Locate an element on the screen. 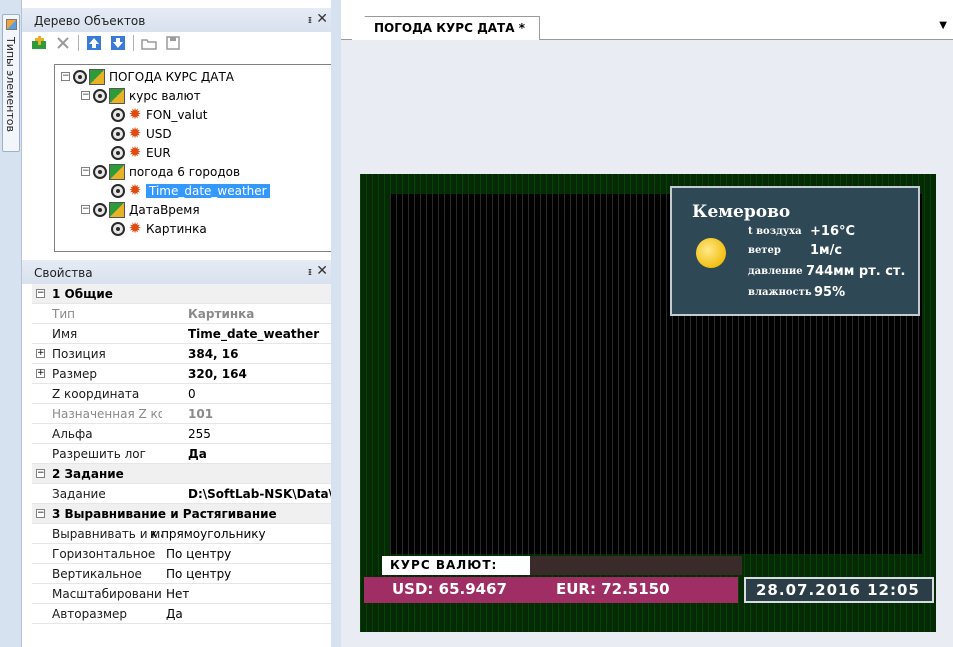 Image resolution: width=953 pixels, height=647 pixels. property-row: Имя Time_date_weather is located at coordinates (192, 334).